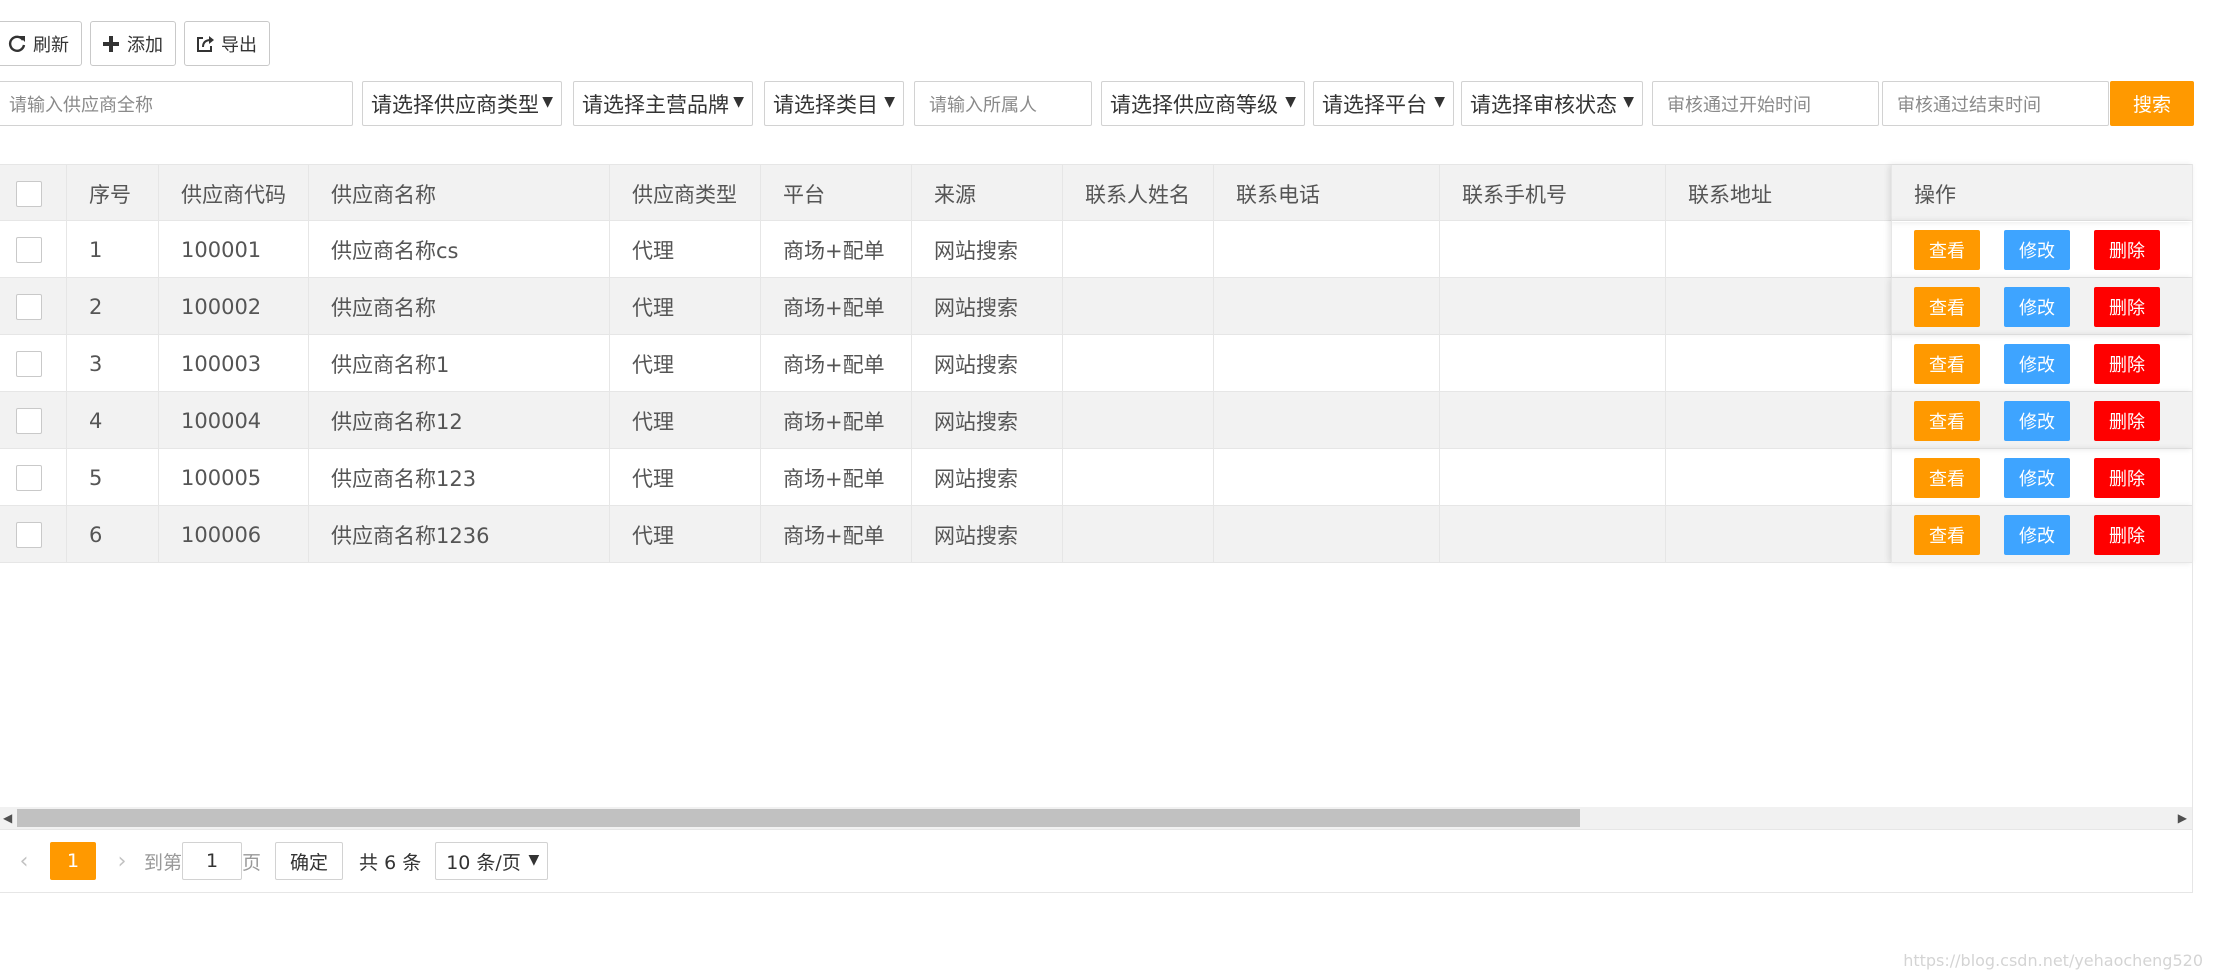 The image size is (2213, 978). I want to click on row-checkbox-cell, so click(33, 249).